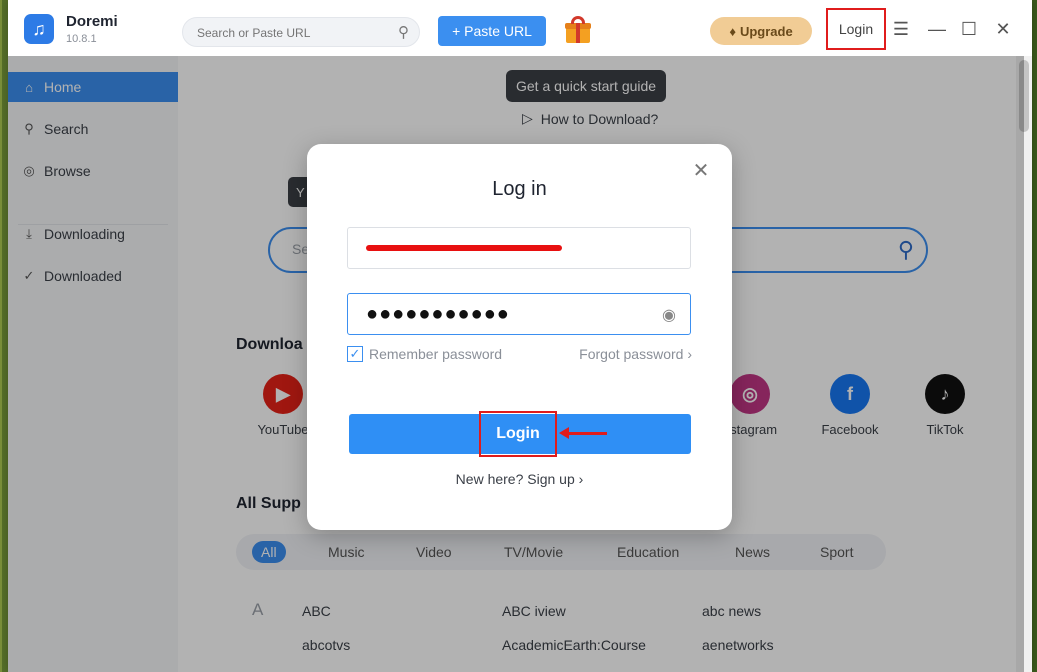  What do you see at coordinates (635, 354) in the screenshot?
I see `forgot-password-link: Forgot password ›` at bounding box center [635, 354].